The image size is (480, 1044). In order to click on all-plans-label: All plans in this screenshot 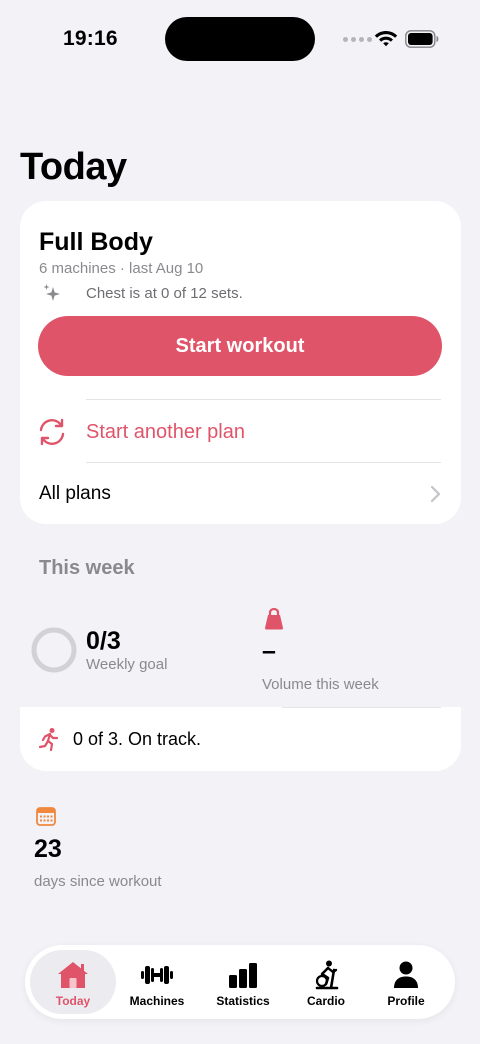, I will do `click(75, 493)`.